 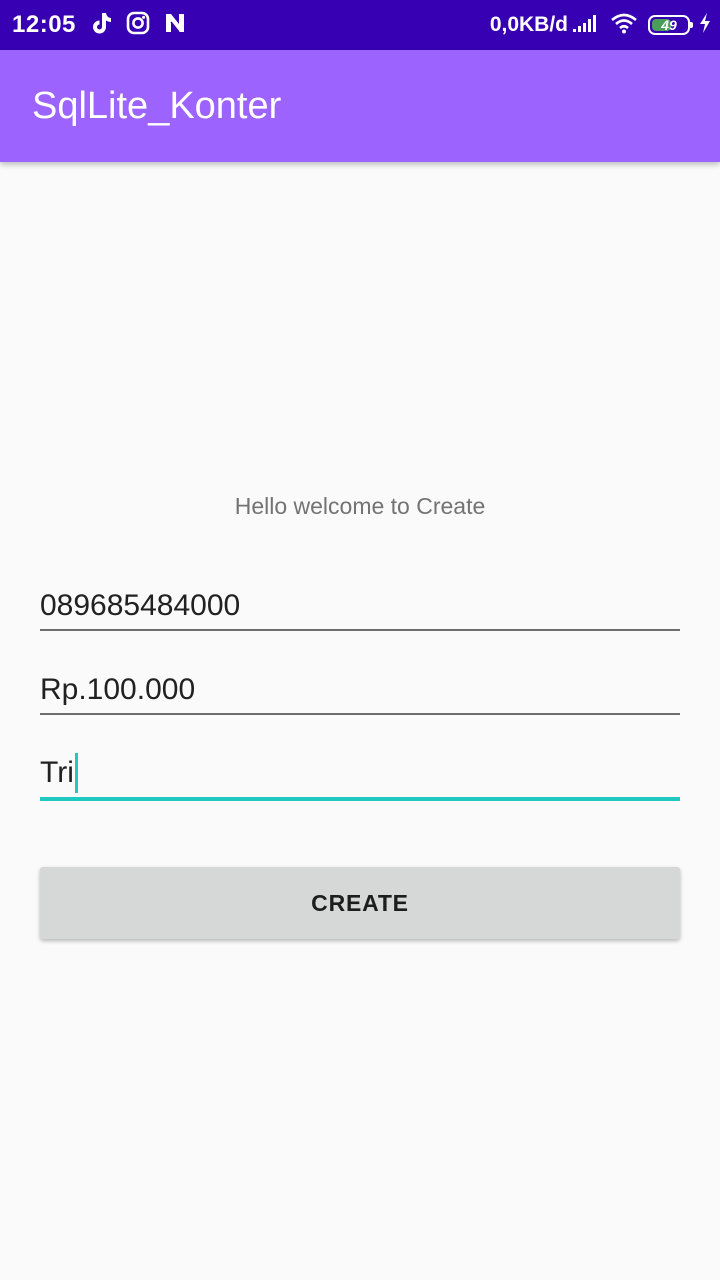 What do you see at coordinates (360, 771) in the screenshot?
I see `provider-field: Tri` at bounding box center [360, 771].